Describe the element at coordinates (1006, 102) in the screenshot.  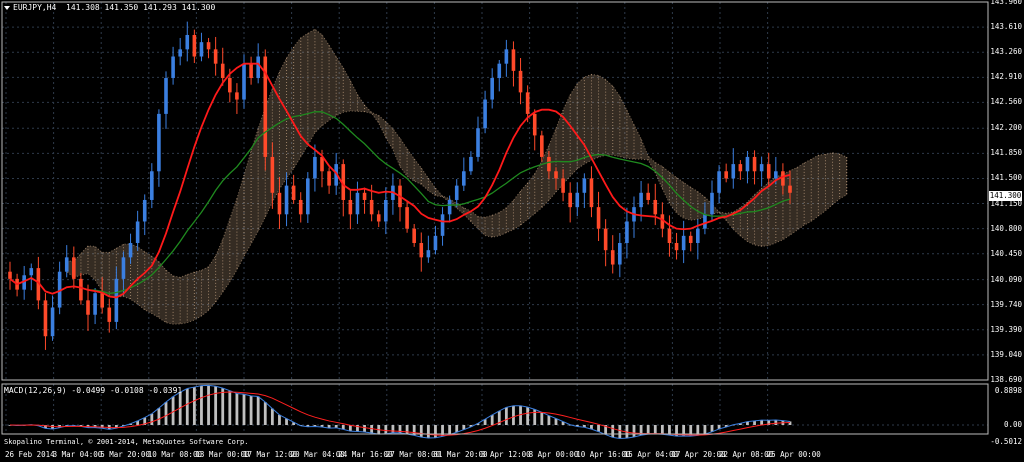
I see `price-tick-label: 142.560` at that location.